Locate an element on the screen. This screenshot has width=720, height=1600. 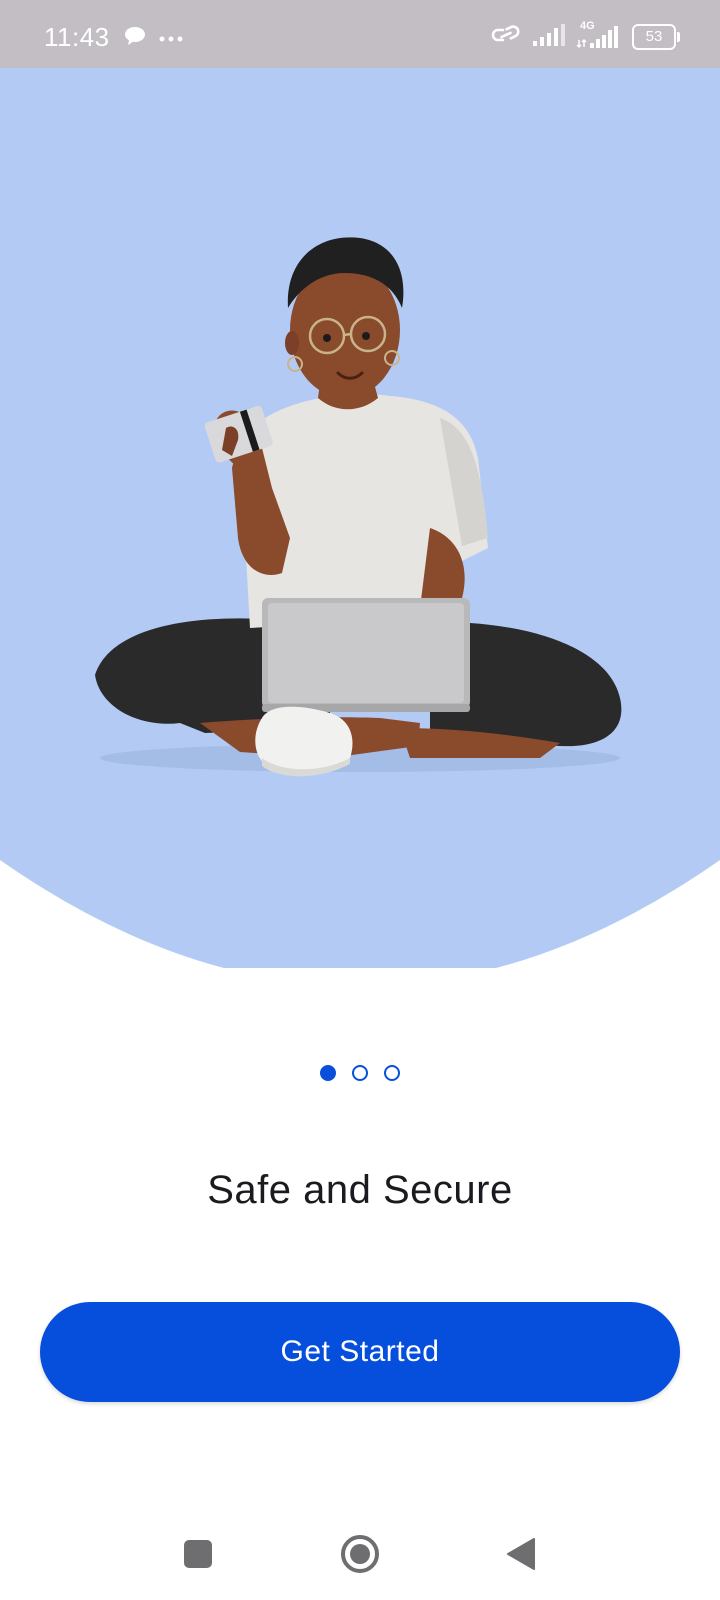
onboarding-pager is located at coordinates (360, 1073).